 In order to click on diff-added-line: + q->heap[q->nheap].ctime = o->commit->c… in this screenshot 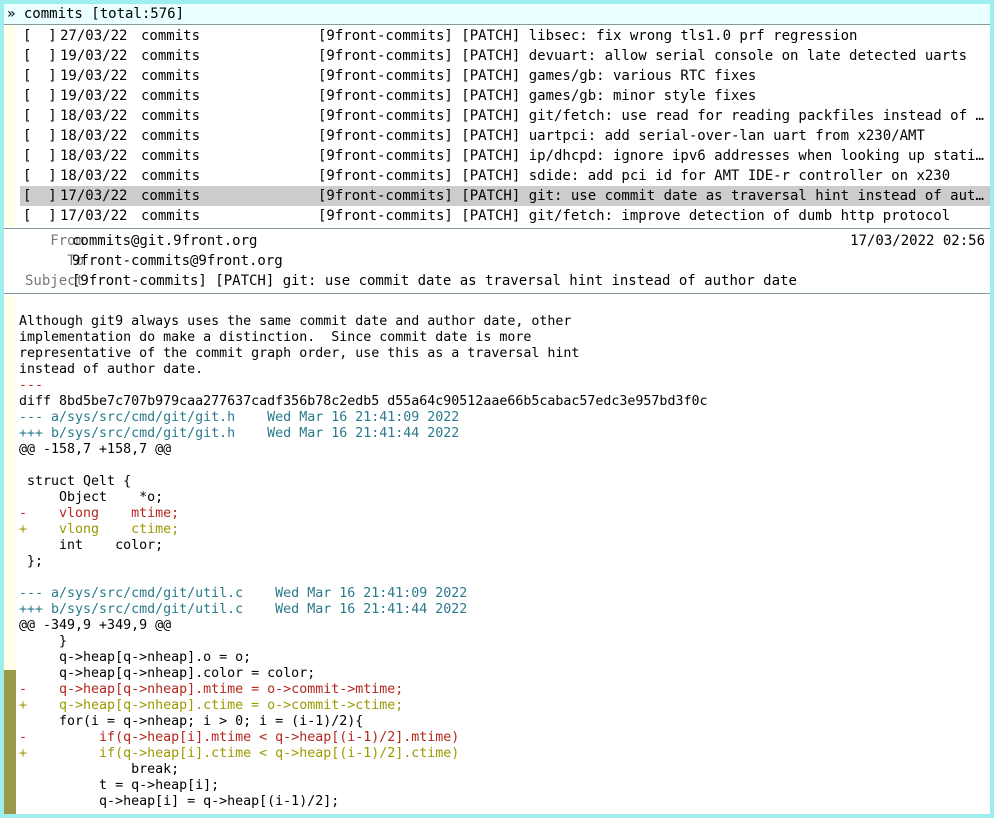, I will do `click(211, 705)`.